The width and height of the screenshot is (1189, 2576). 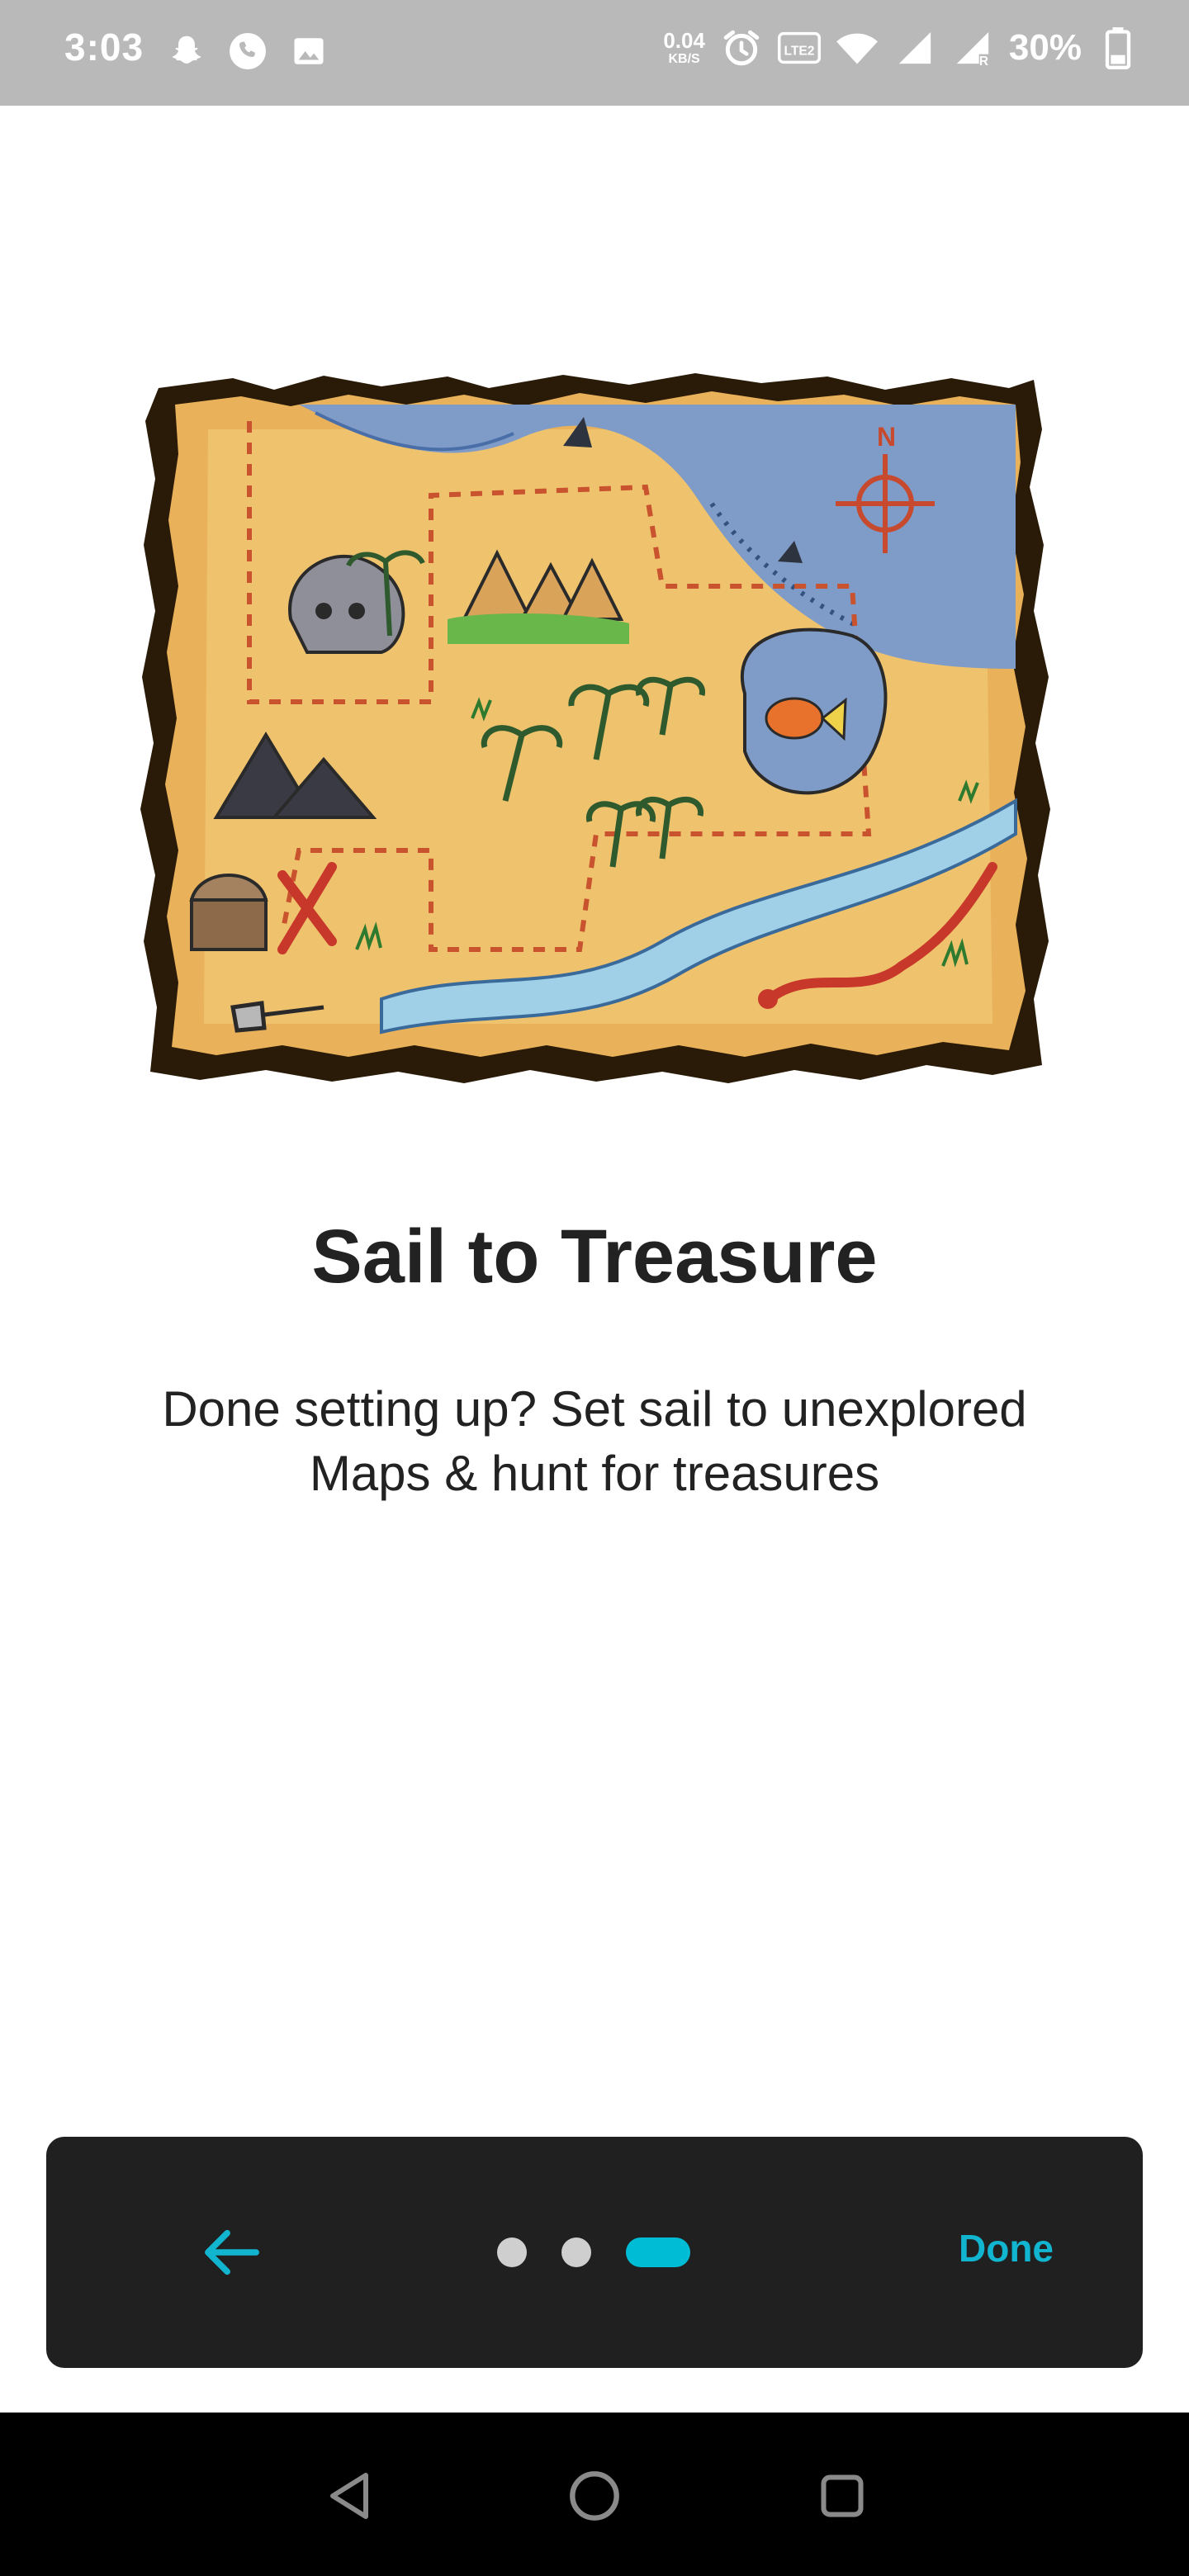 I want to click on signal-roaming-icon: R, so click(x=972, y=47).